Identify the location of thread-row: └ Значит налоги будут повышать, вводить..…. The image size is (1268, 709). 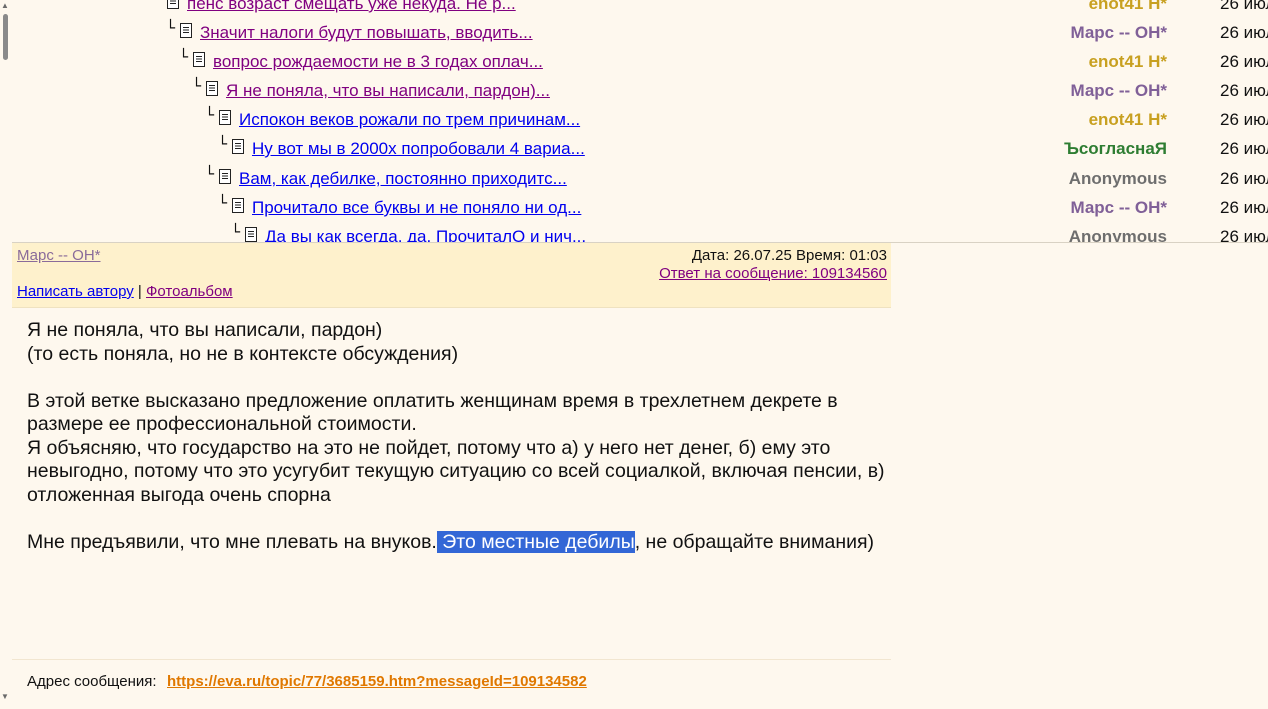
(640, 32).